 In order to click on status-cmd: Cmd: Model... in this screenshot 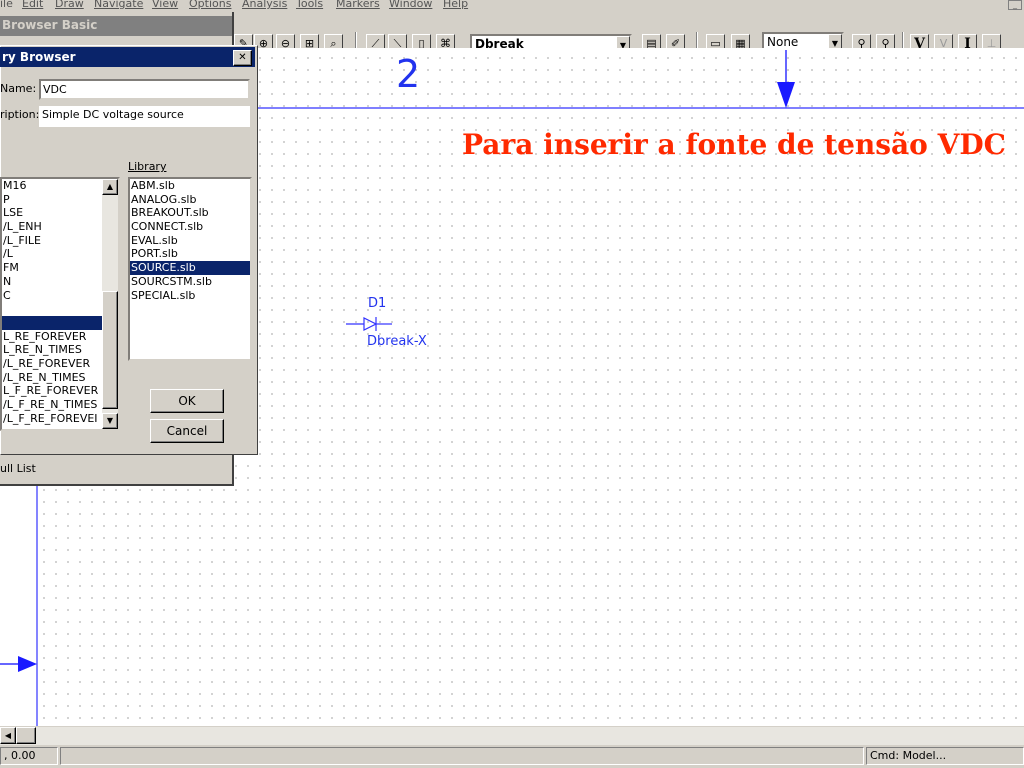, I will do `click(945, 756)`.